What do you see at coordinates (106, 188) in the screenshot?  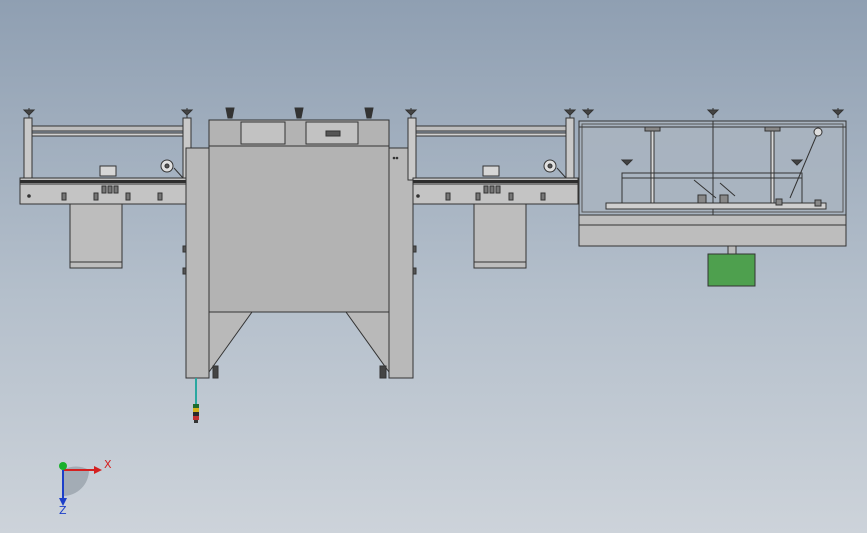 I see `left-conveyor-module` at bounding box center [106, 188].